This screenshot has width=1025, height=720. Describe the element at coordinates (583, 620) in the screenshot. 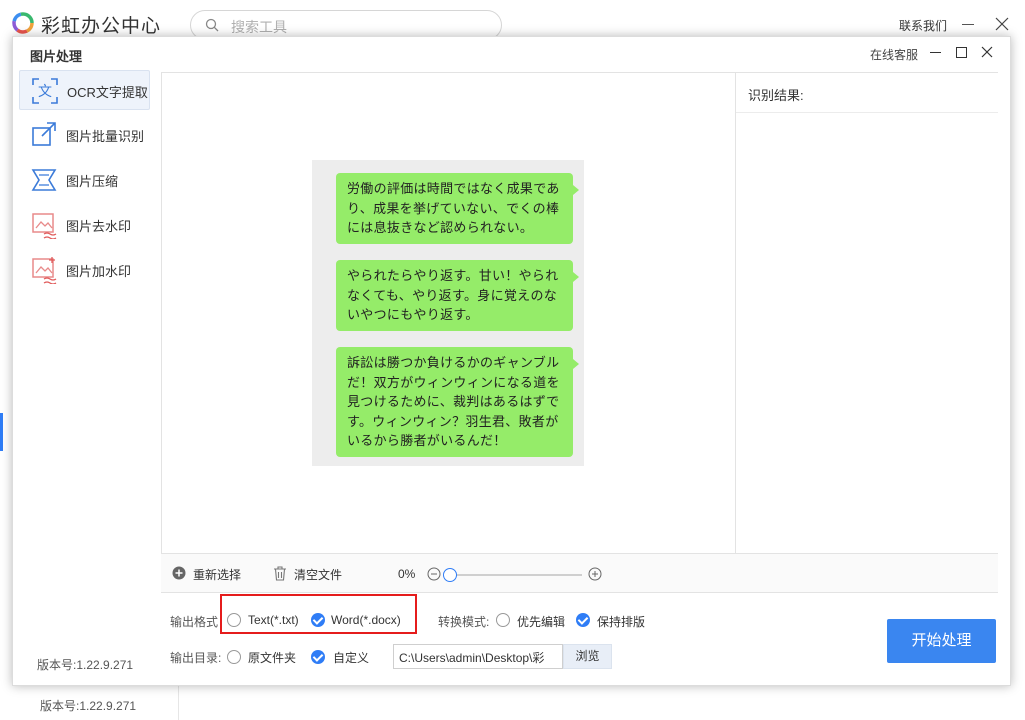

I see `mode-layout-radio` at that location.